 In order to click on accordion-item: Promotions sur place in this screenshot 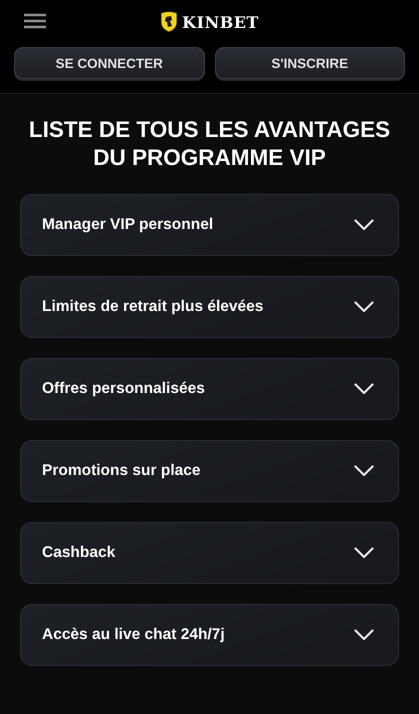, I will do `click(209, 471)`.